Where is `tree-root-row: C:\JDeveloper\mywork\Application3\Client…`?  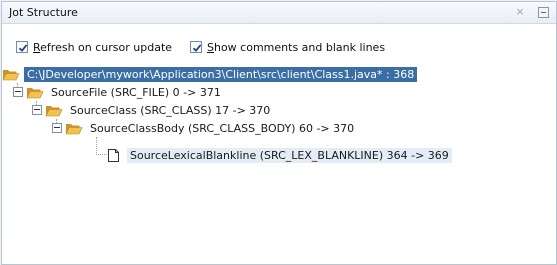
tree-root-row: C:\JDeveloper\mywork\Application3\Client… is located at coordinates (210, 74).